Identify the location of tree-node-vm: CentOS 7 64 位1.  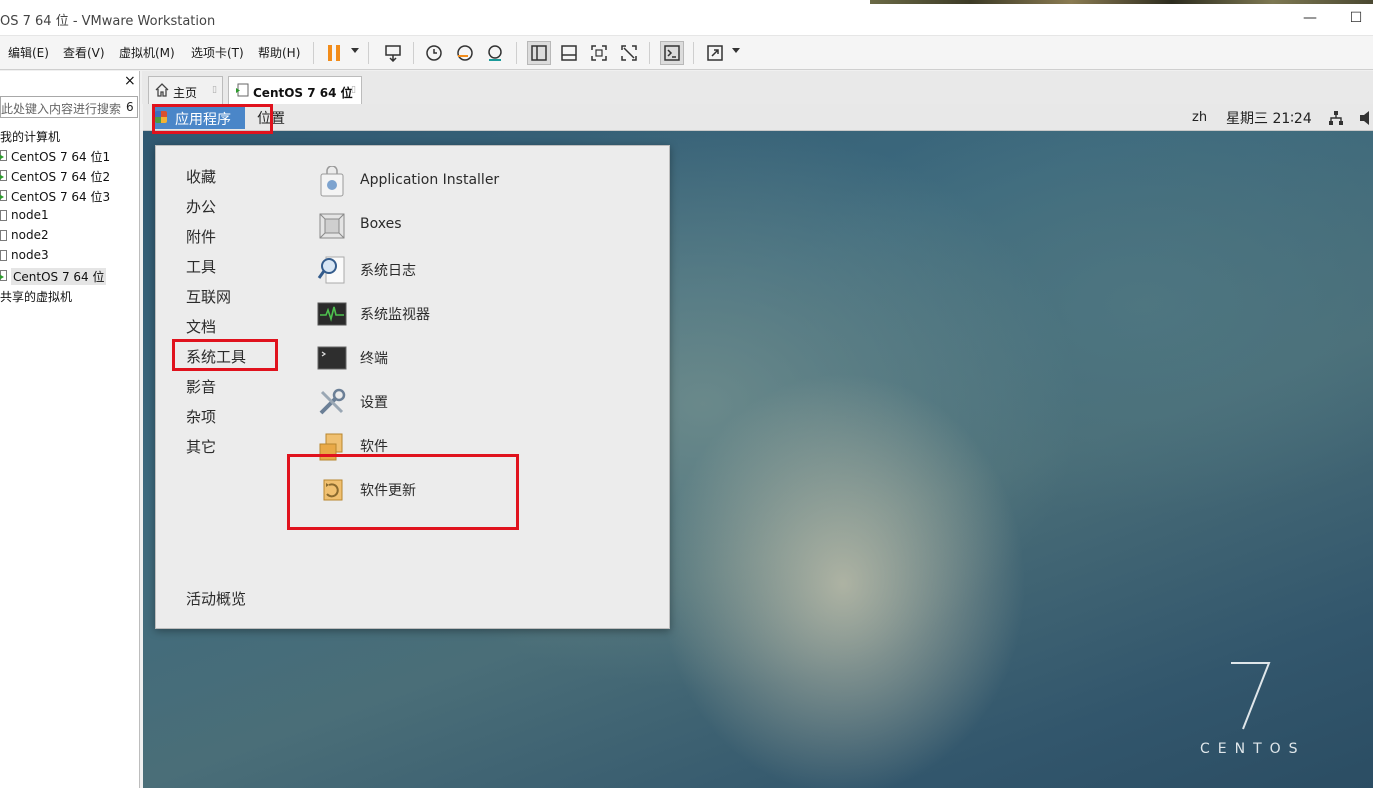
(69, 156).